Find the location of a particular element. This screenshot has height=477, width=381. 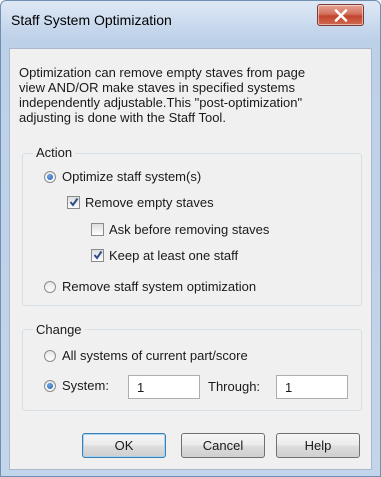

keep-one-staff-checkbox: Keep at least one staff is located at coordinates (164, 255).